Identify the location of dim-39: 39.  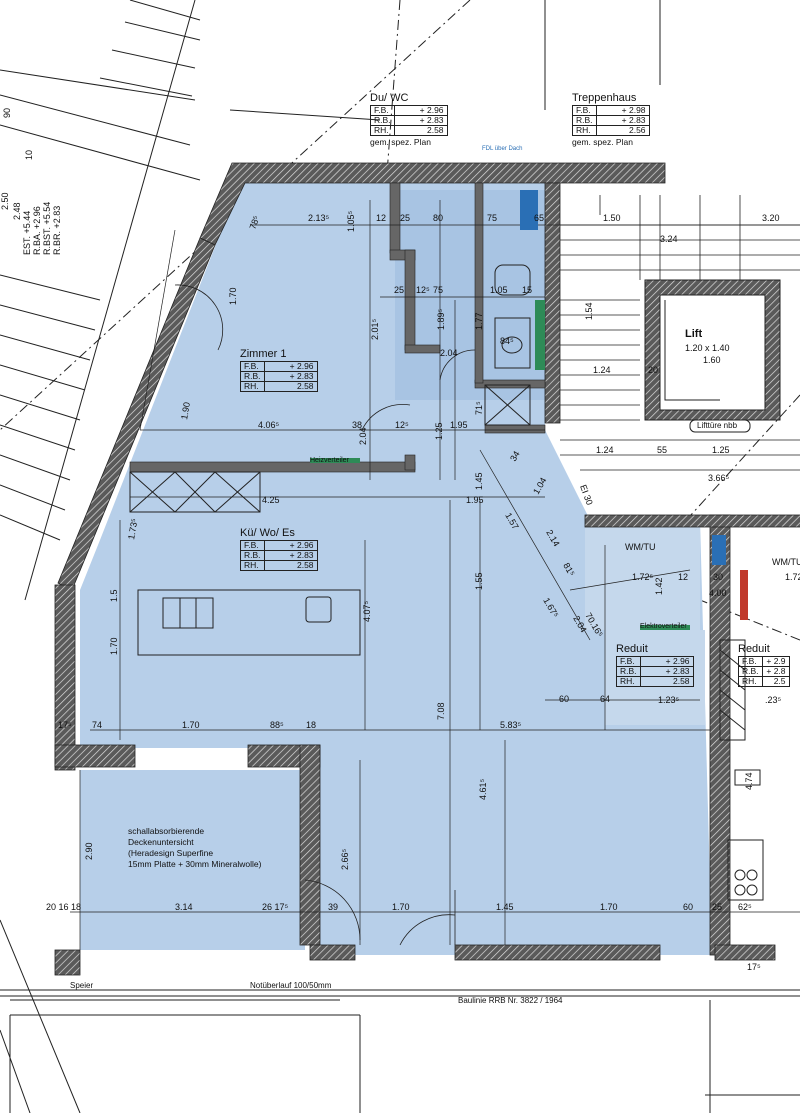
(333, 907).